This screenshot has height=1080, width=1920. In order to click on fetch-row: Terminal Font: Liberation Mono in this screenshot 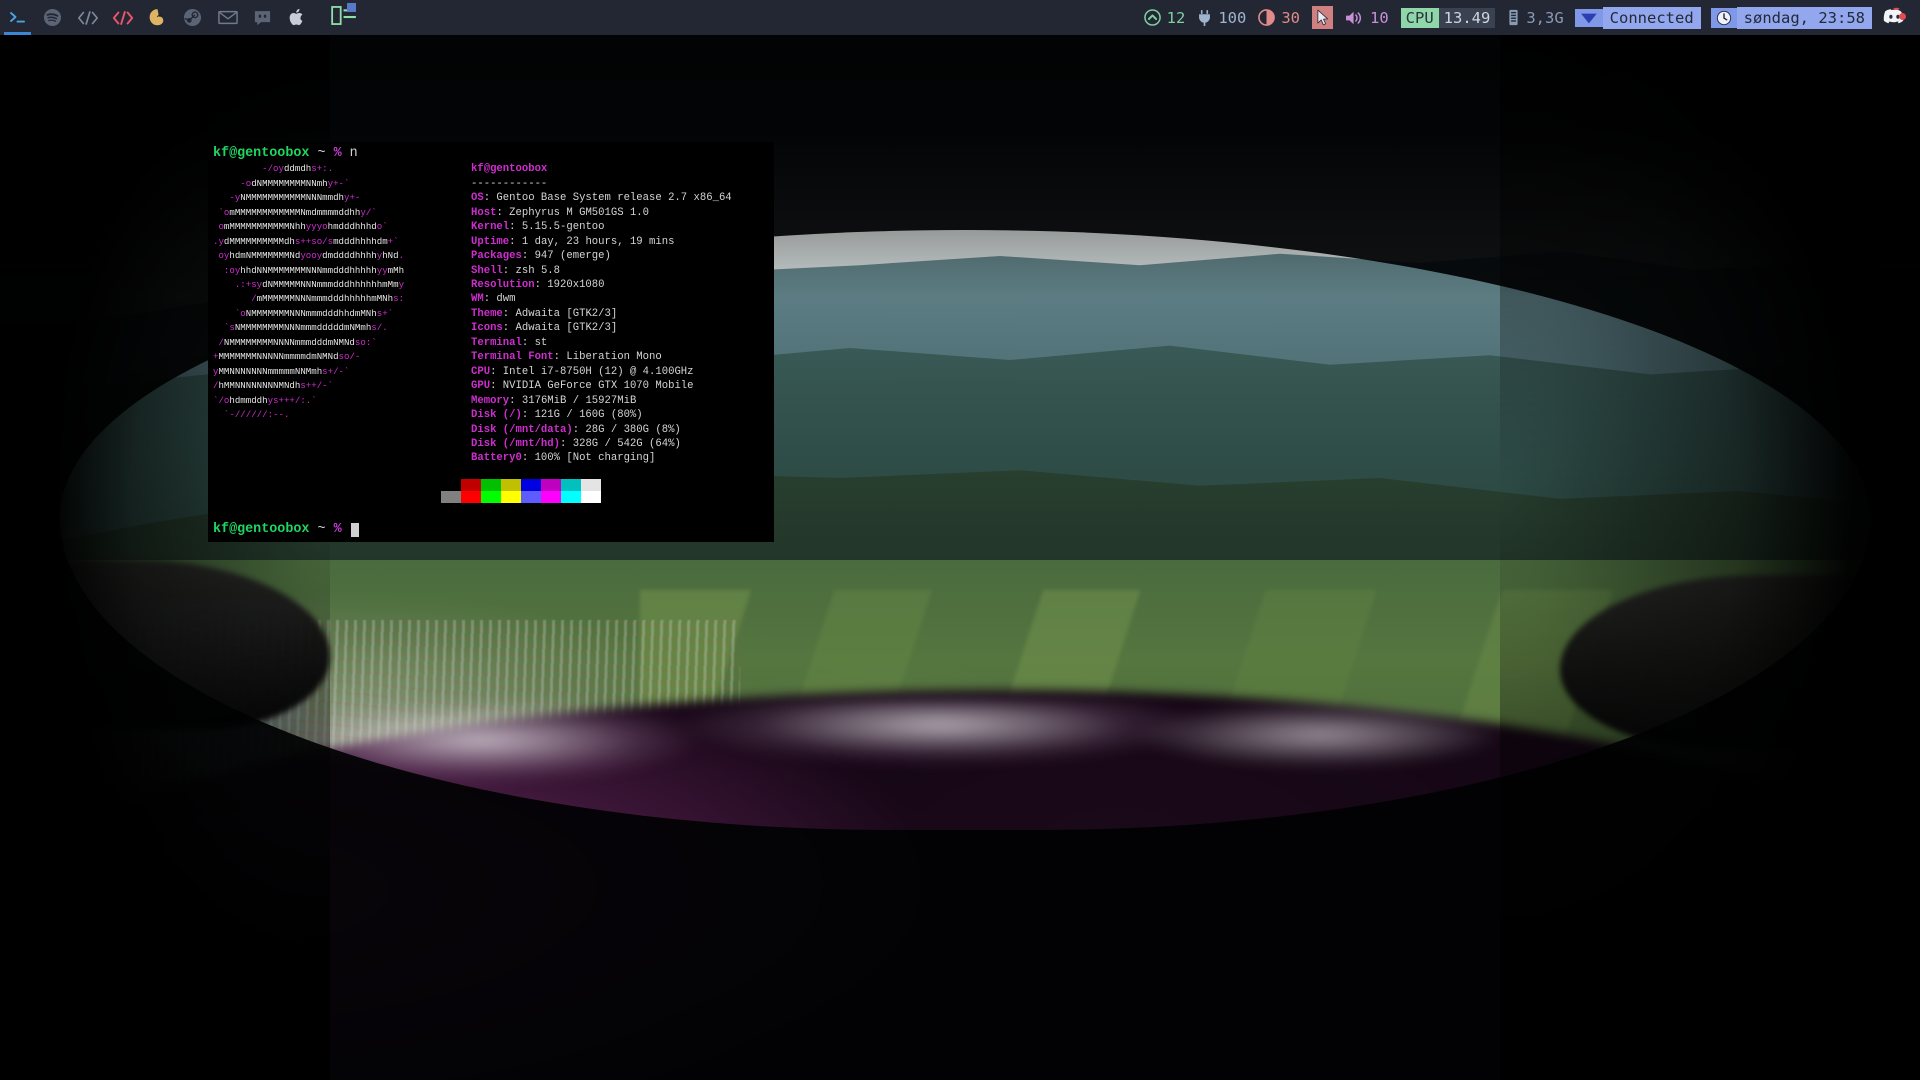, I will do `click(601, 357)`.